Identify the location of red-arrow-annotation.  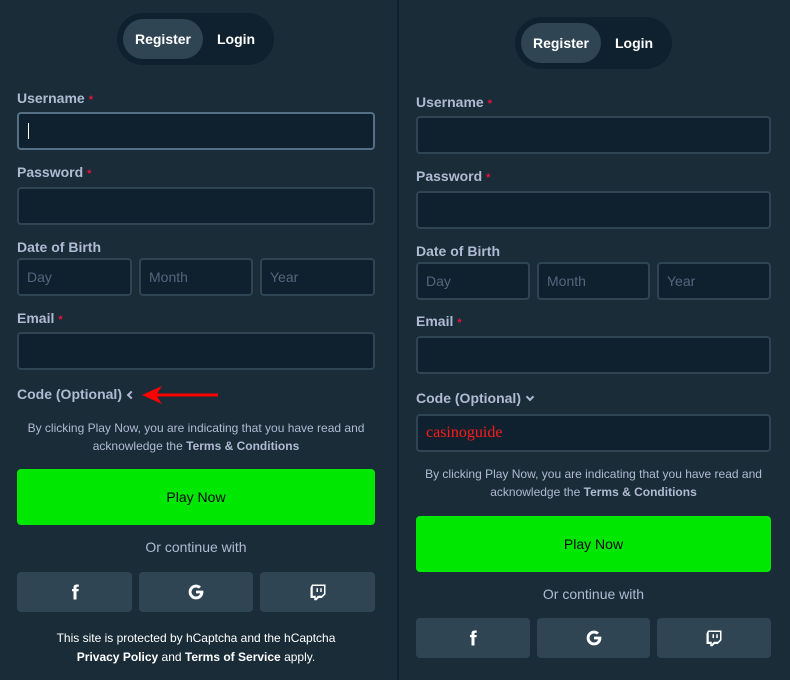
(180, 395).